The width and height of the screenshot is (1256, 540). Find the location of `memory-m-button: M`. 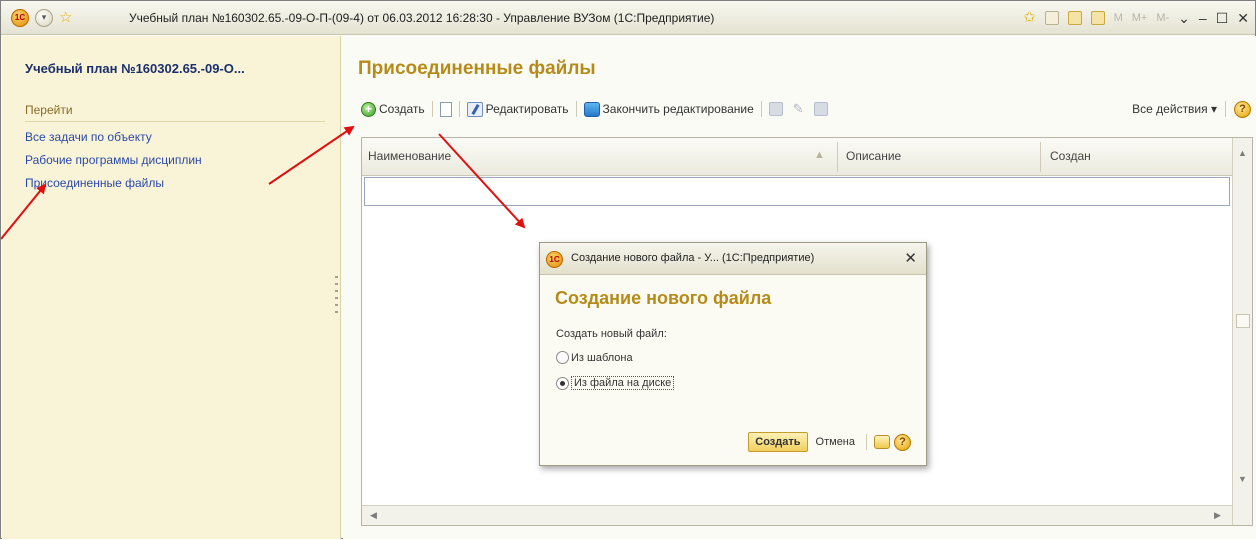

memory-m-button: M is located at coordinates (1118, 18).